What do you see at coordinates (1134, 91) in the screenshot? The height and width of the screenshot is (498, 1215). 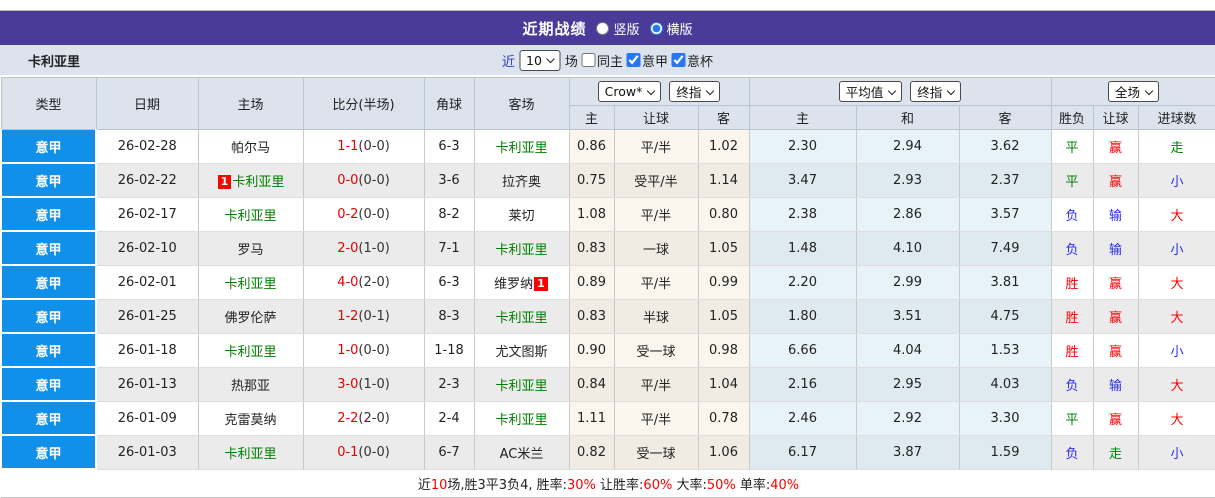 I see `fulltime-scope-select: 全场` at bounding box center [1134, 91].